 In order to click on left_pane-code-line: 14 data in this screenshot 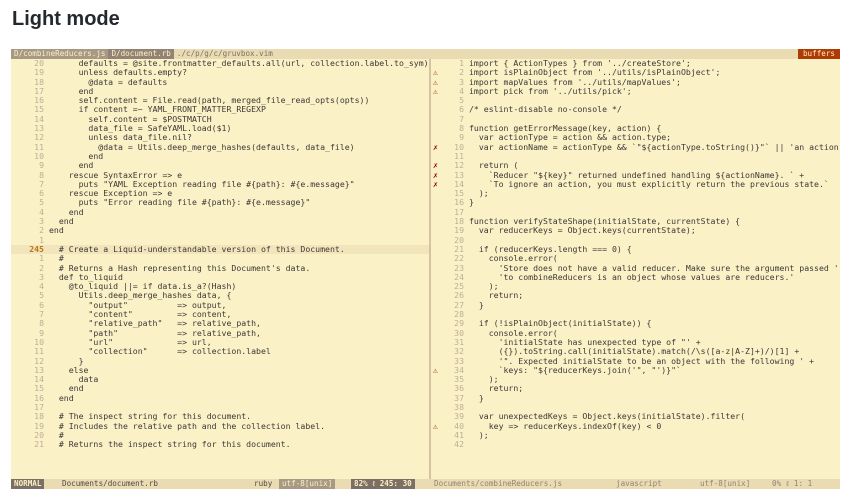, I will do `click(220, 379)`.